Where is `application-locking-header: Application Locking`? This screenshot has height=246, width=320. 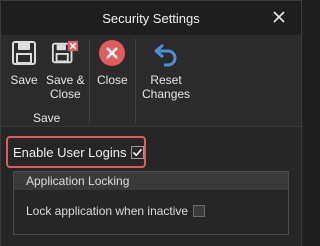 application-locking-header: Application Locking is located at coordinates (151, 181).